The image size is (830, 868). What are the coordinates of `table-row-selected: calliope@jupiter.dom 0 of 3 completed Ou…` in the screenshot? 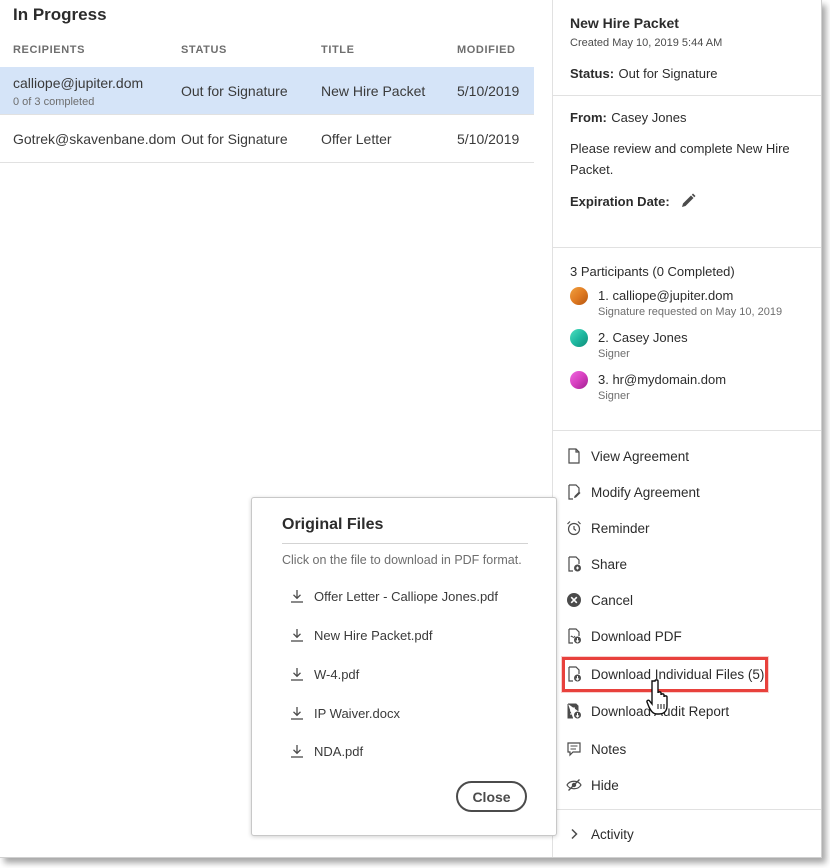 It's located at (267, 91).